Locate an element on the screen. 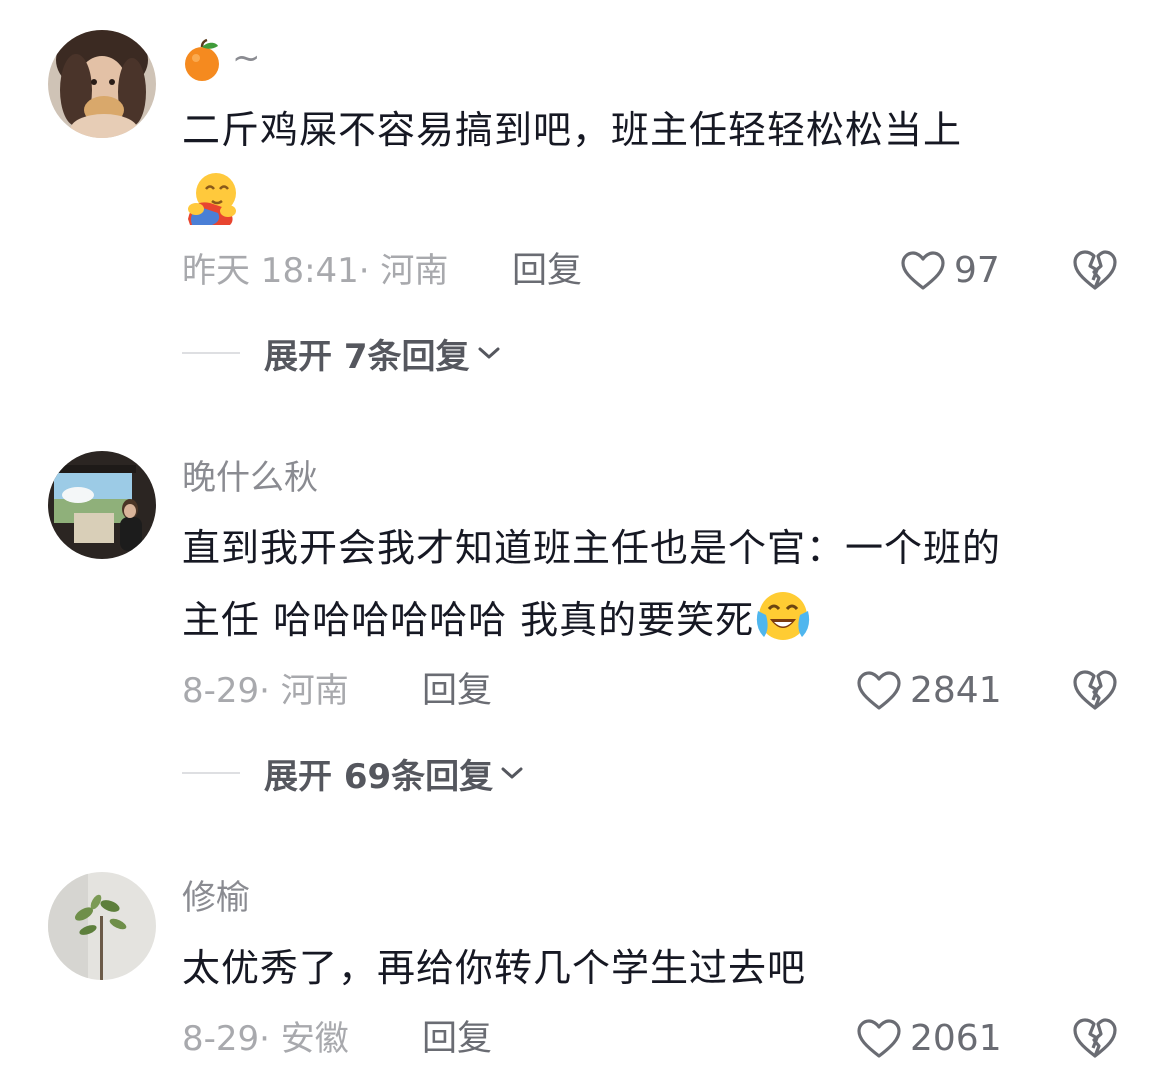 The height and width of the screenshot is (1092, 1170). orange-emoji-icon is located at coordinates (202, 59).